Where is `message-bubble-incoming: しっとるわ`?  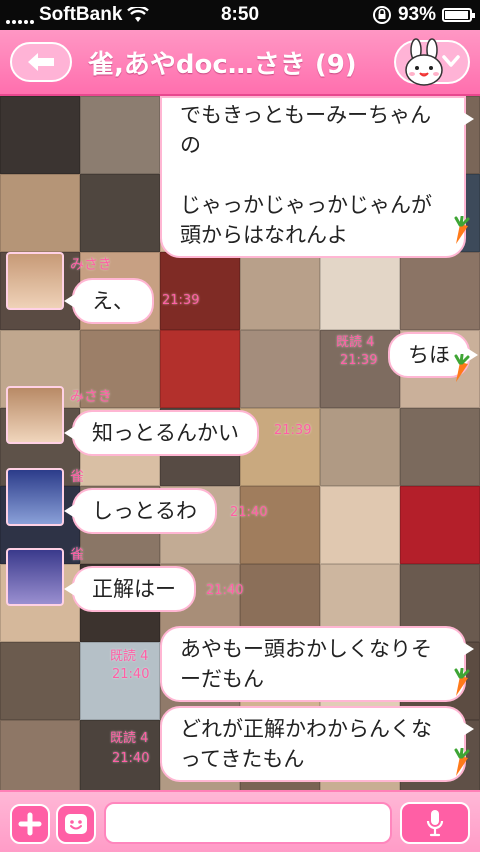 message-bubble-incoming: しっとるわ is located at coordinates (140, 511).